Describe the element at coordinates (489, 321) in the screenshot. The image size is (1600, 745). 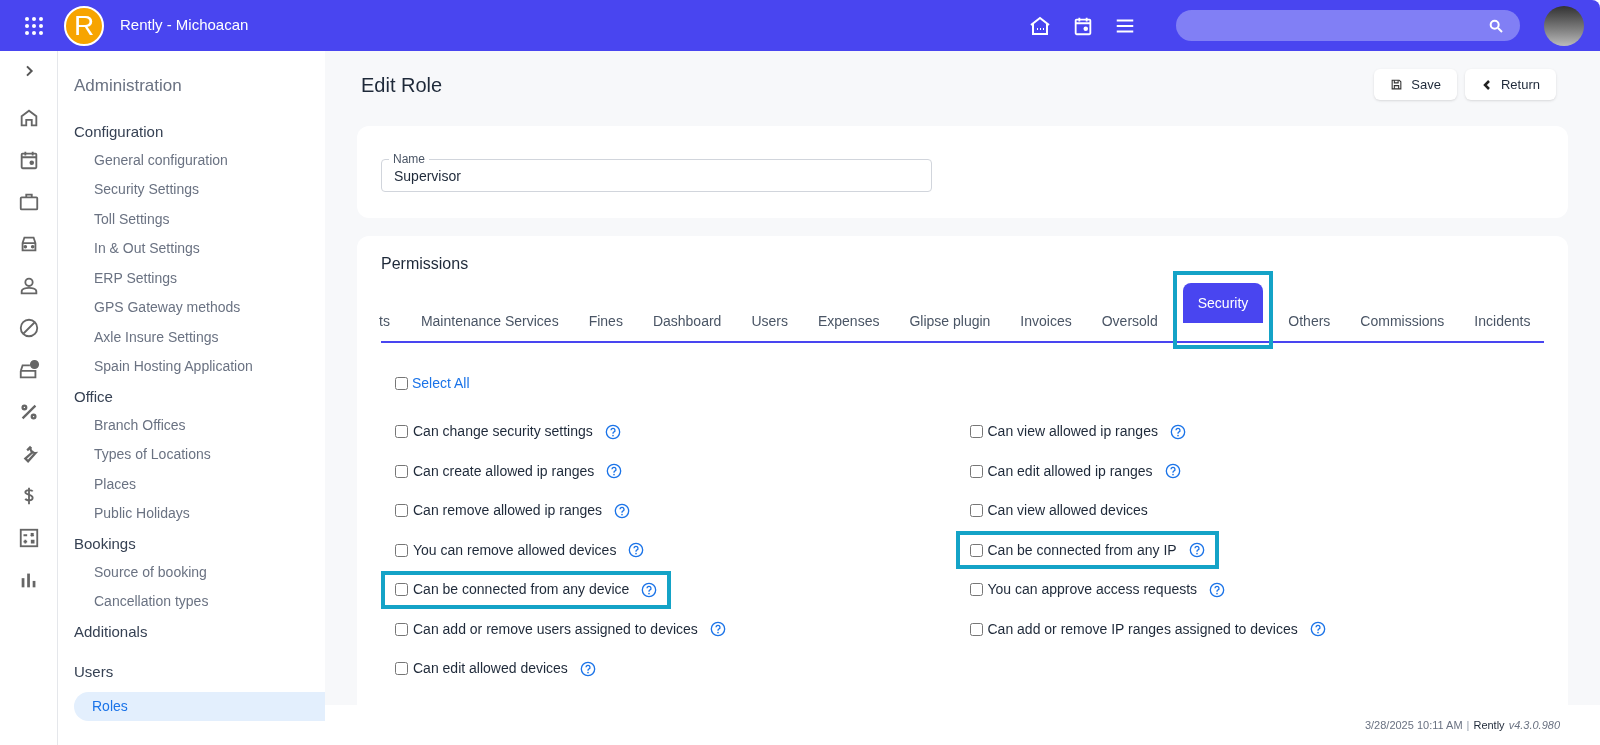
I see `tab: Maintenance Services` at that location.